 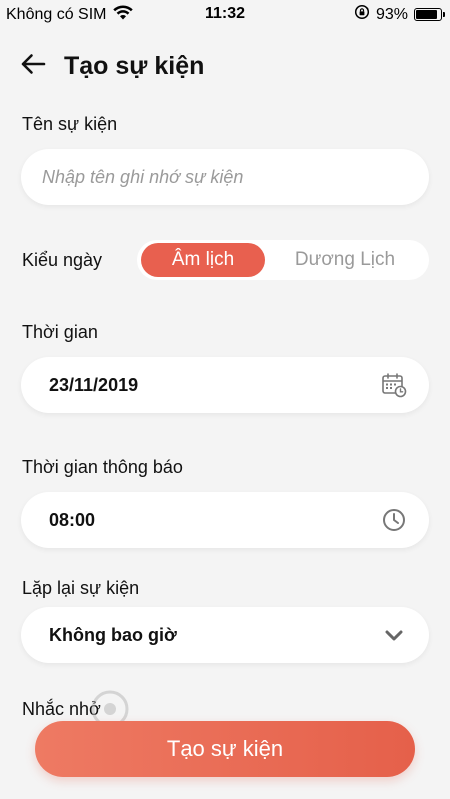 What do you see at coordinates (102, 467) in the screenshot?
I see `notify-time-label: Thời gian thông báo` at bounding box center [102, 467].